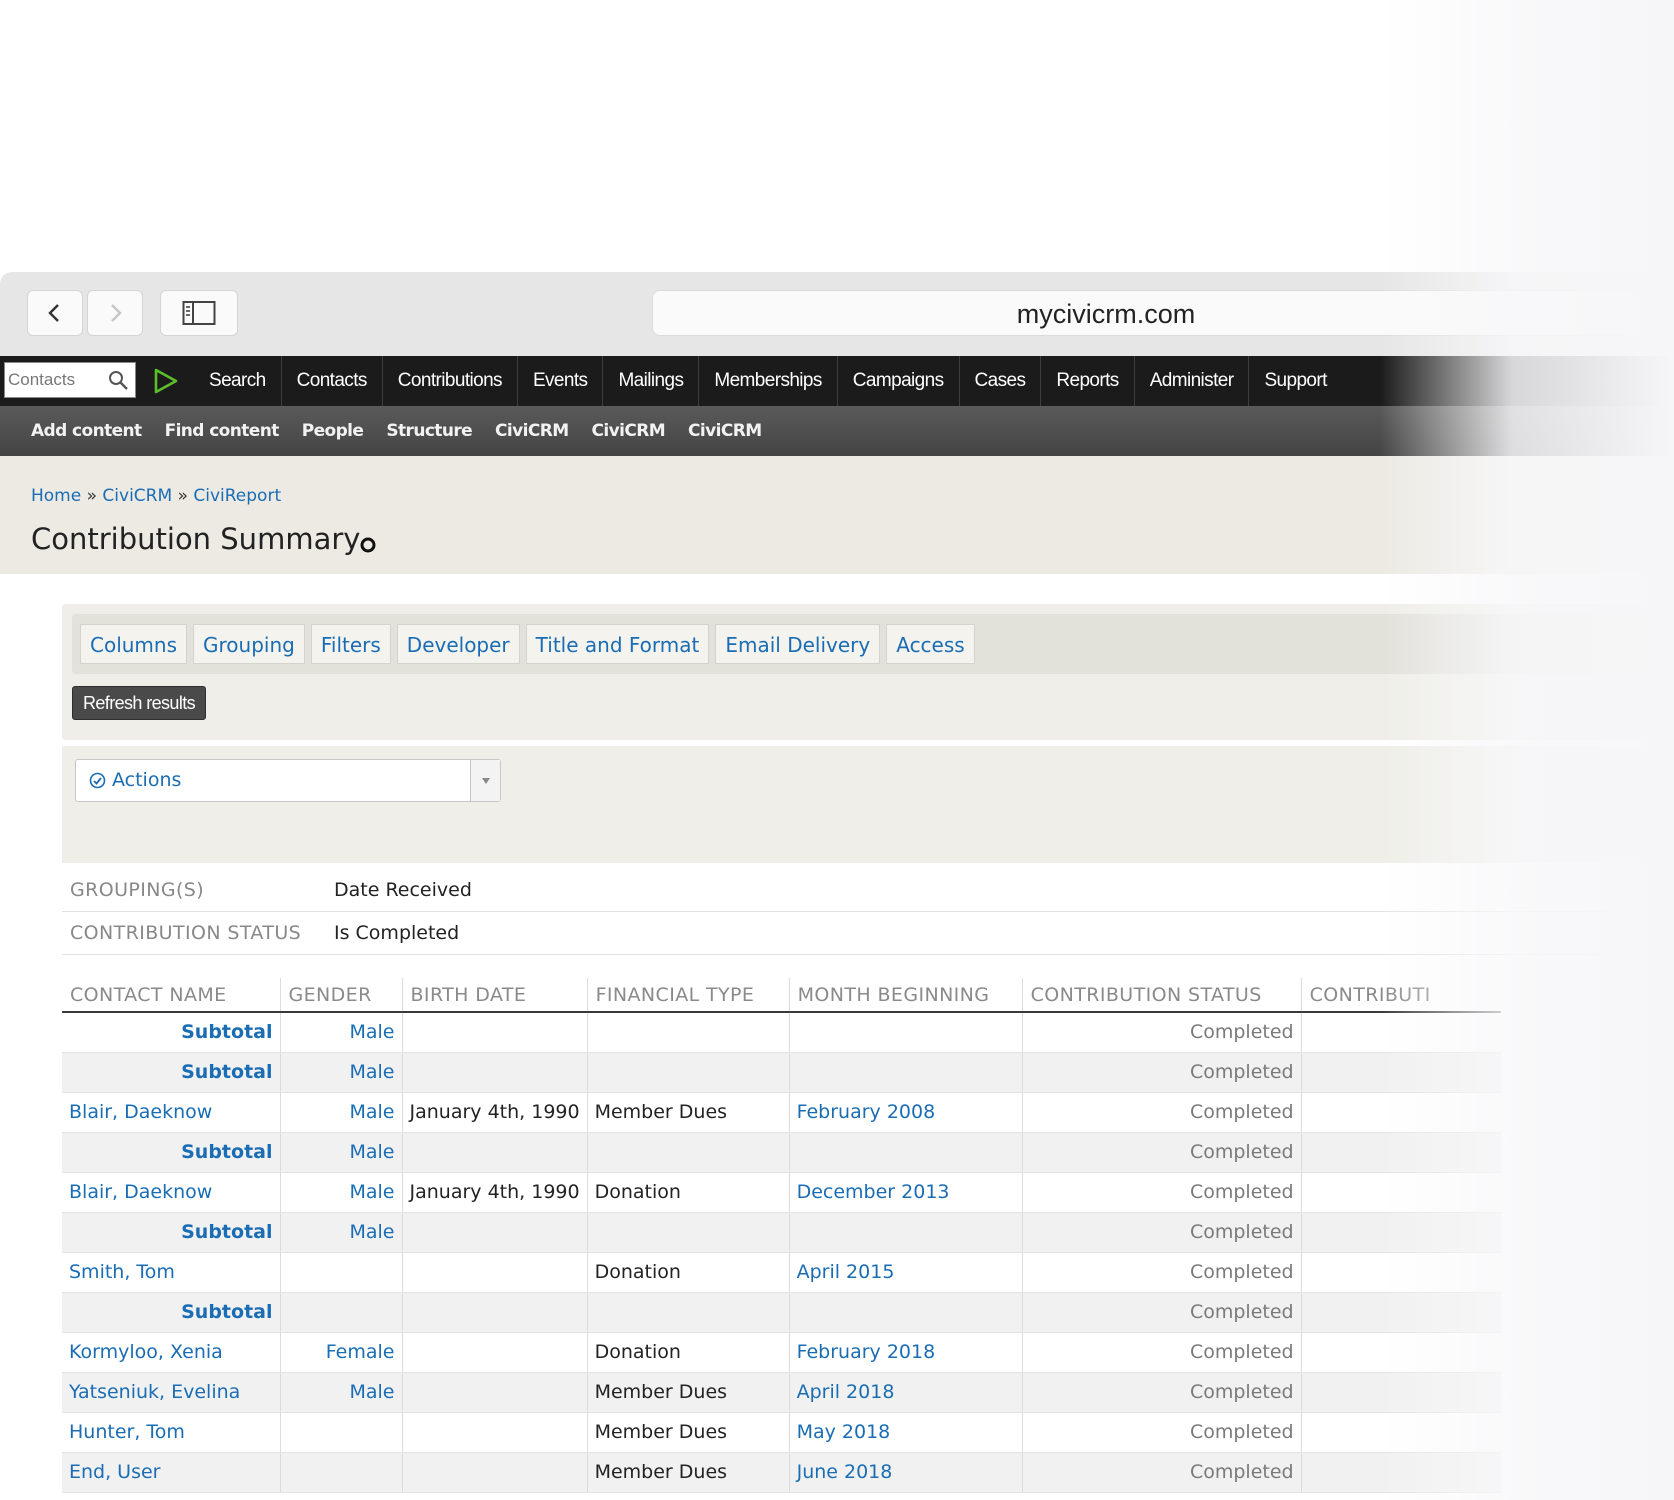  Describe the element at coordinates (237, 381) in the screenshot. I see `menu-item-search: Search` at that location.